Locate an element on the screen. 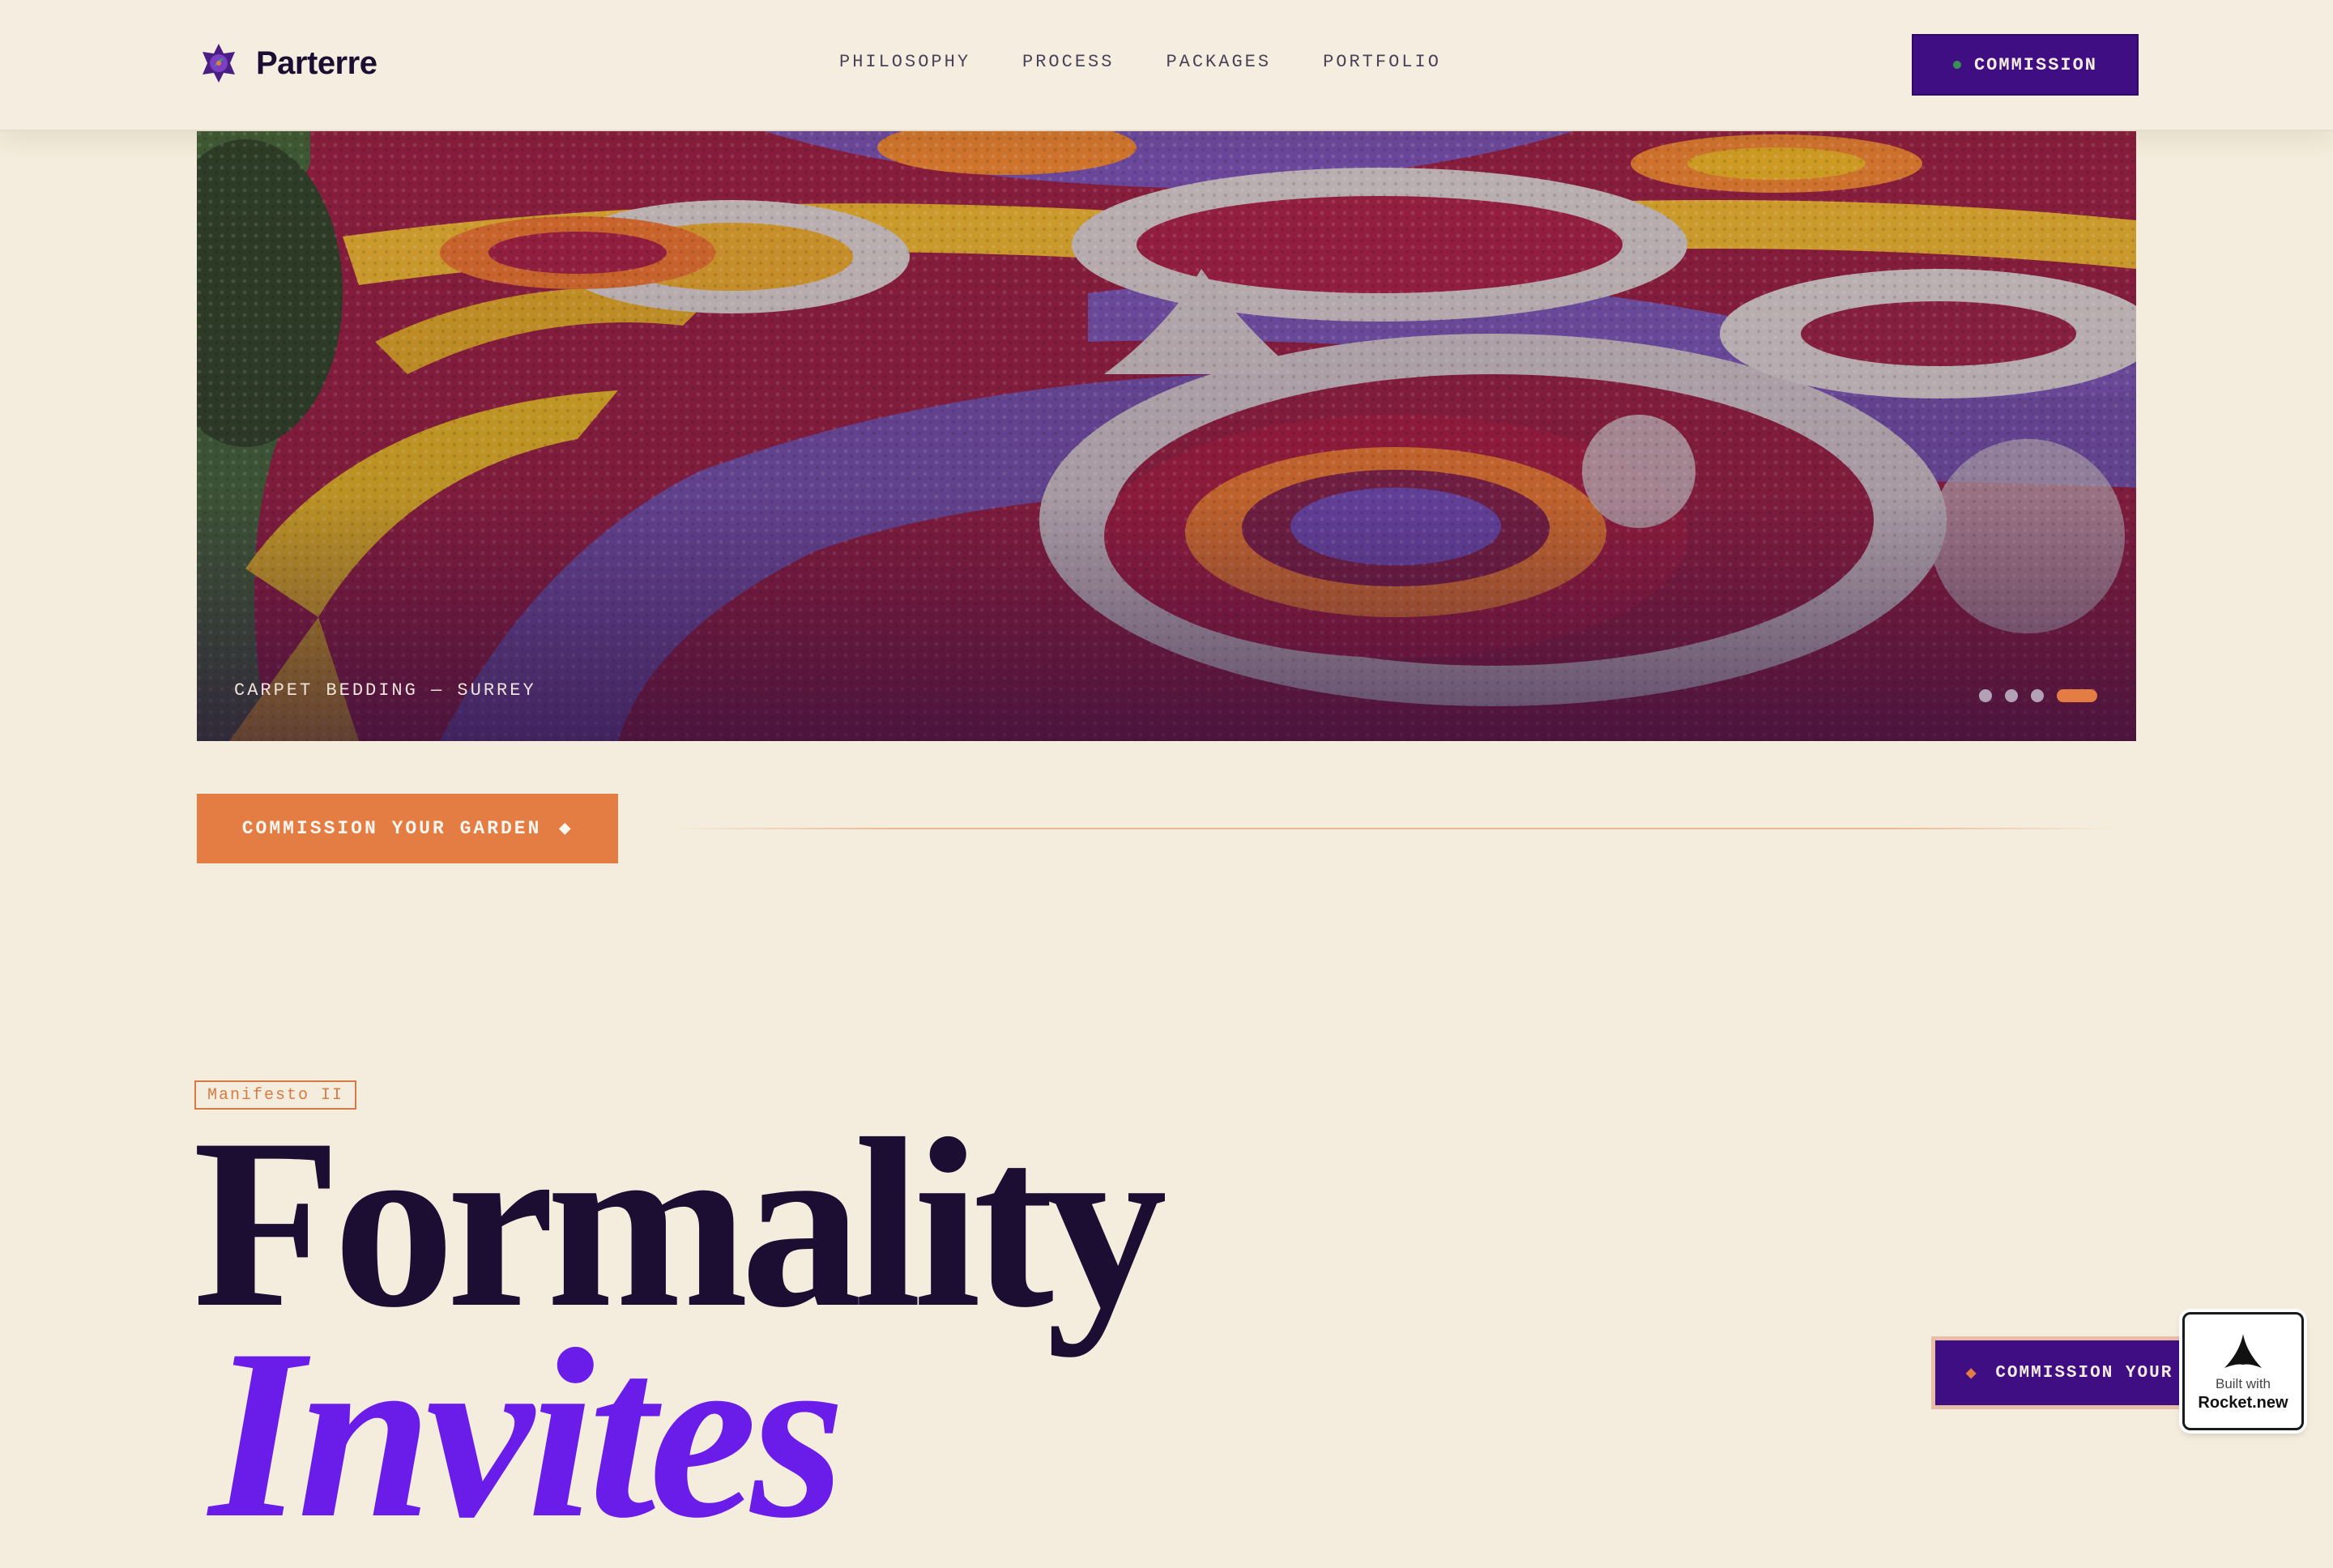 The width and height of the screenshot is (2333, 1568). commission-your-garden-label: COMMISSION YOUR GARDEN is located at coordinates (391, 828).